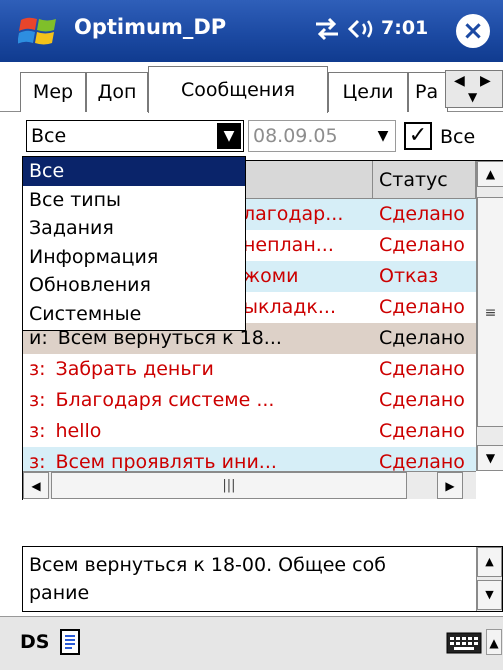 The width and height of the screenshot is (503, 670). I want to click on dropdown-option: Обновления, so click(134, 285).